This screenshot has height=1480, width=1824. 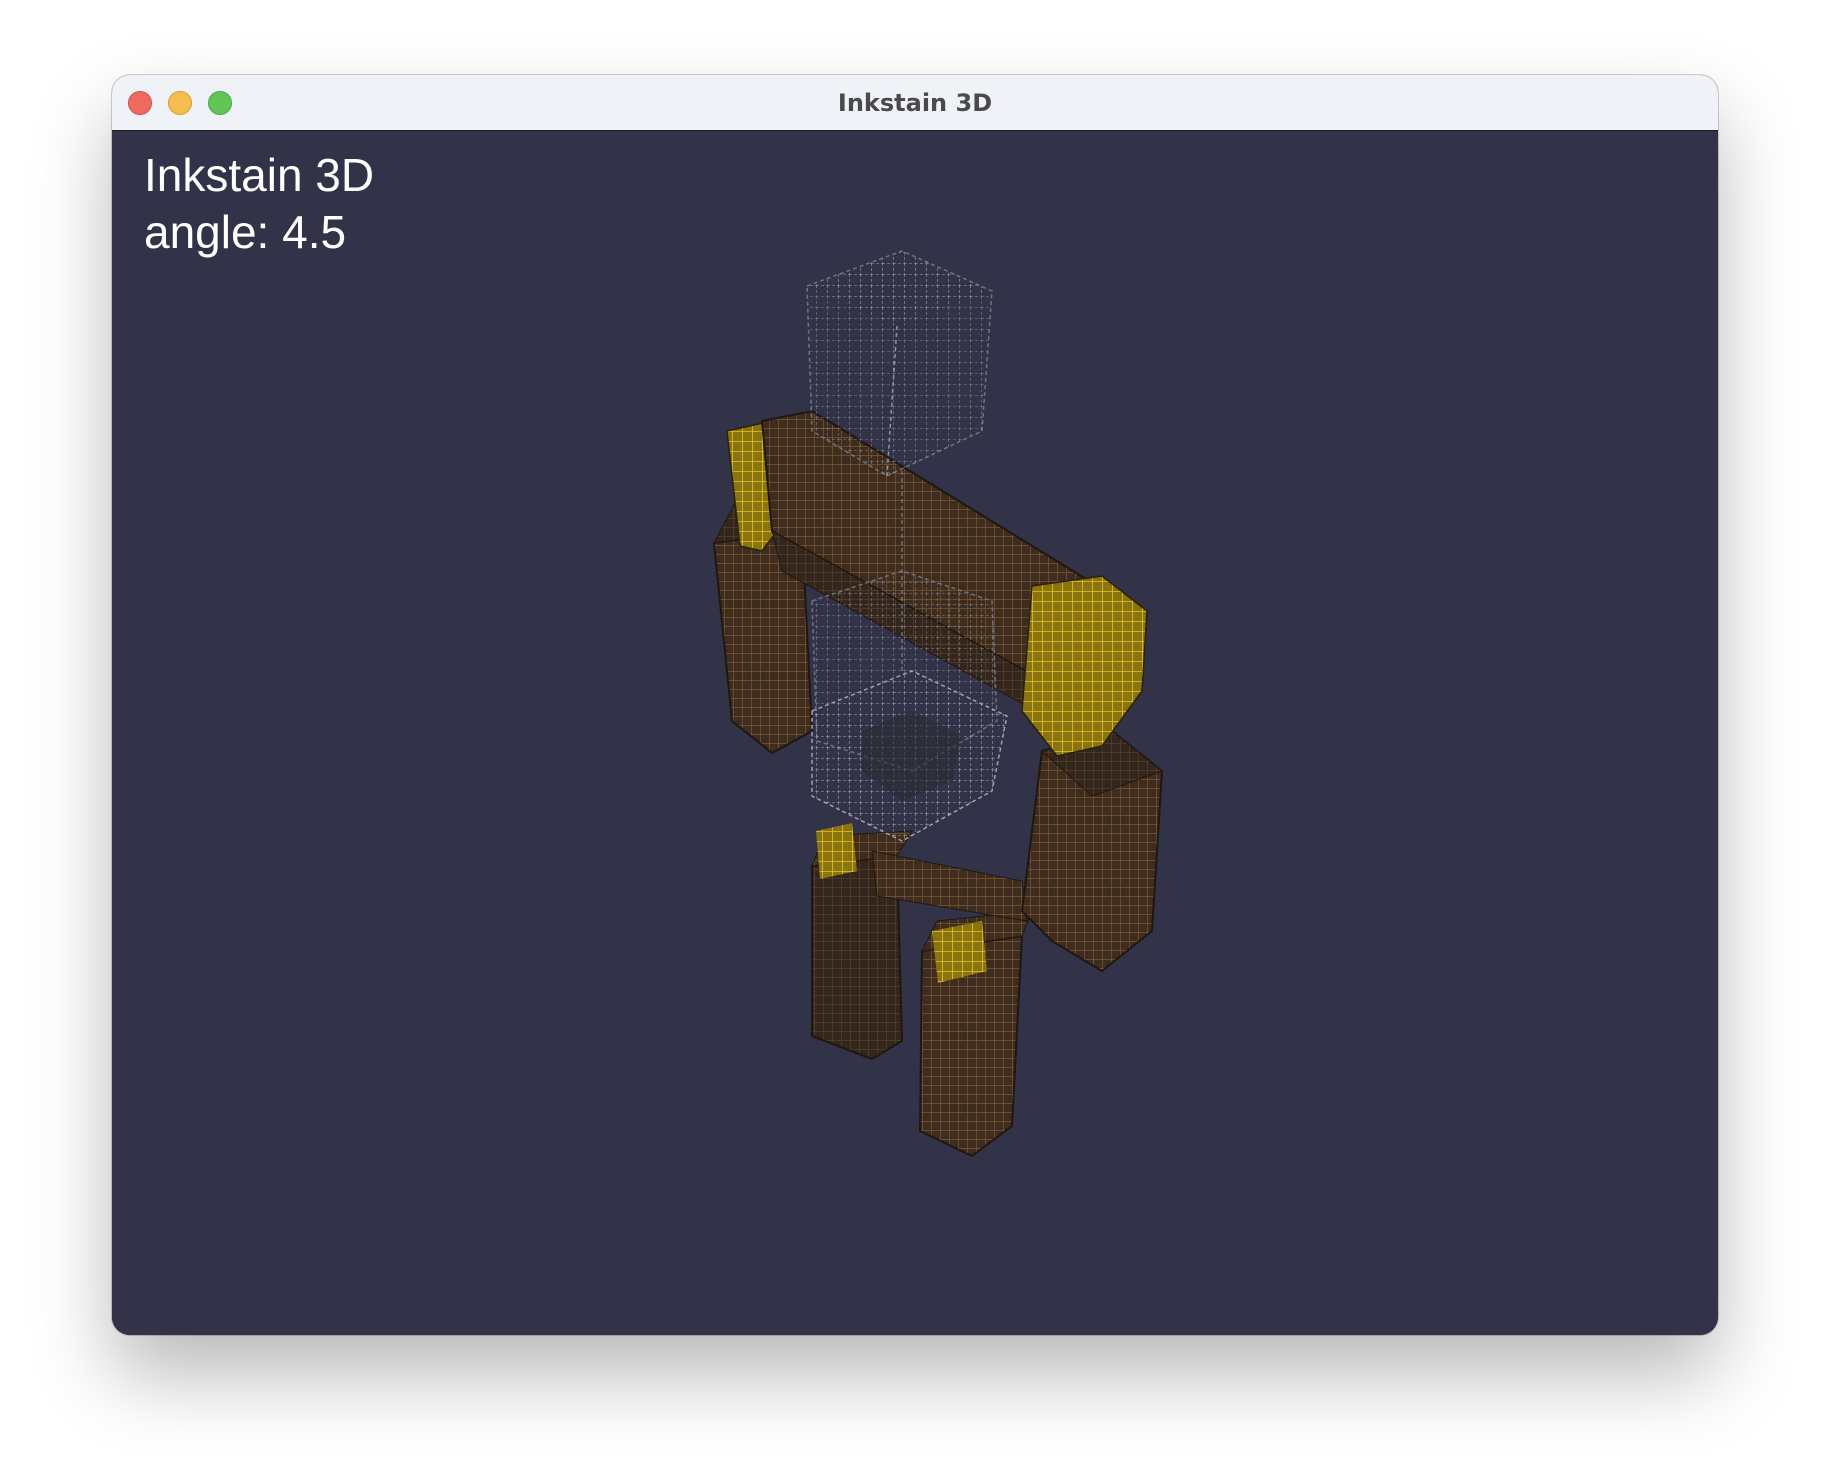 I want to click on hud-overlay: Inkstain 3D angle: 4.5, so click(x=259, y=204).